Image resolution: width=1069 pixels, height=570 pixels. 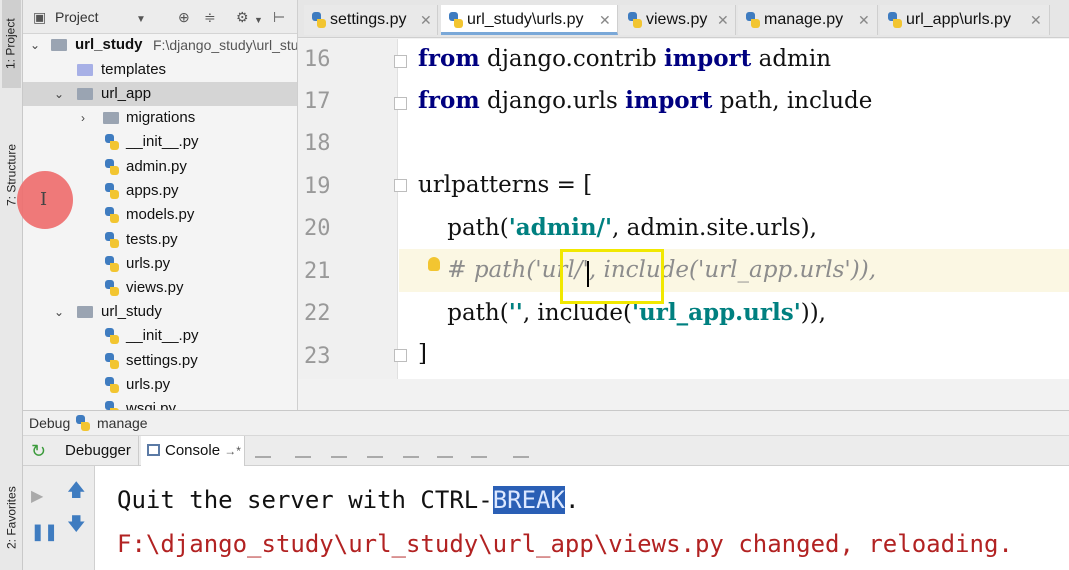 I want to click on chevron-right-icon: ›, so click(x=83, y=118).